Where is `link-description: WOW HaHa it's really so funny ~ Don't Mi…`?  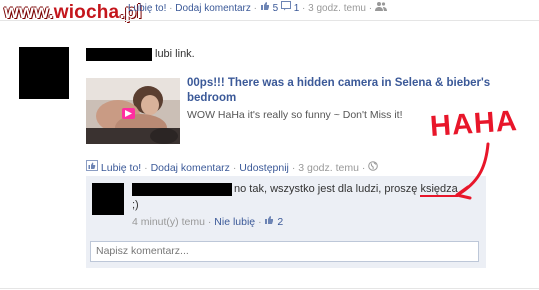
link-description: WOW HaHa it's really so funny ~ Don't Mi… is located at coordinates (295, 115).